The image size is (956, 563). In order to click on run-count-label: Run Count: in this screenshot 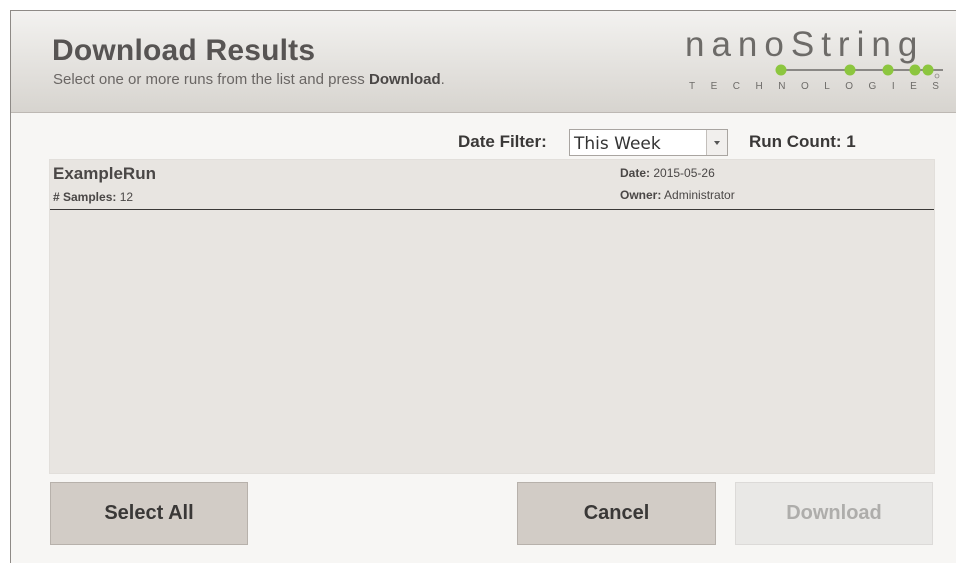, I will do `click(795, 141)`.